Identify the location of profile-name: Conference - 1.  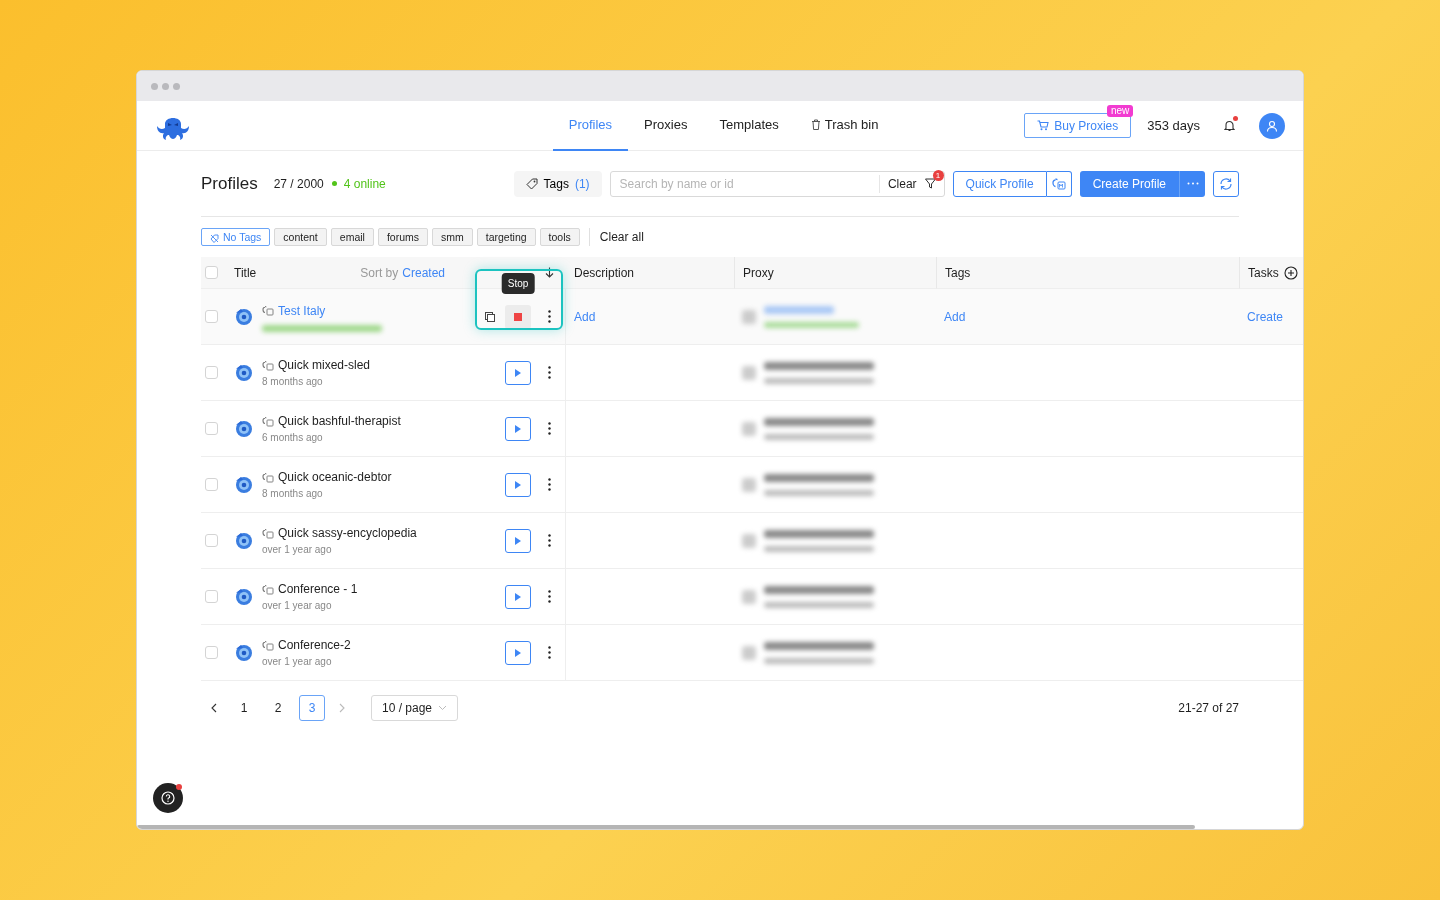
(318, 589).